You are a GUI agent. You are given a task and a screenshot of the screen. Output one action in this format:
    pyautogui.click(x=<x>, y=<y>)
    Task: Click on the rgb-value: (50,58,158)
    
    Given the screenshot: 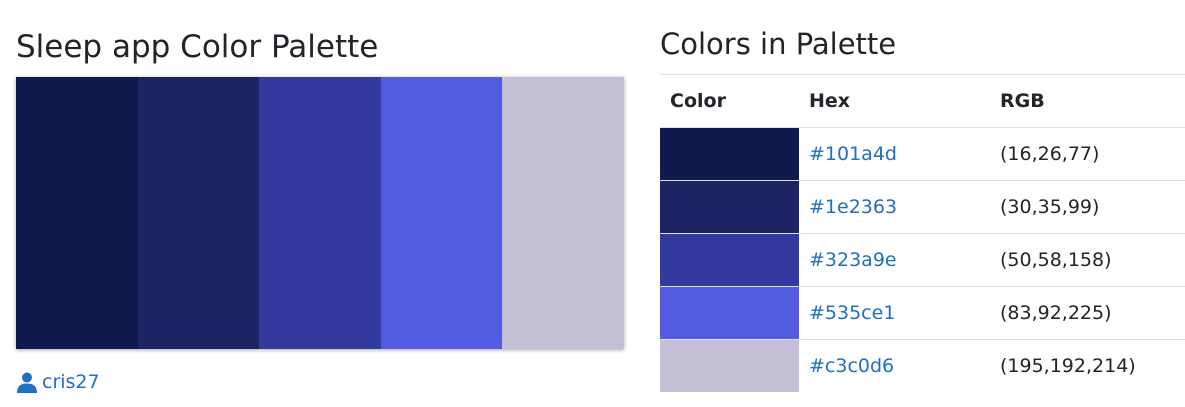 What is the action you would take?
    pyautogui.click(x=1087, y=260)
    